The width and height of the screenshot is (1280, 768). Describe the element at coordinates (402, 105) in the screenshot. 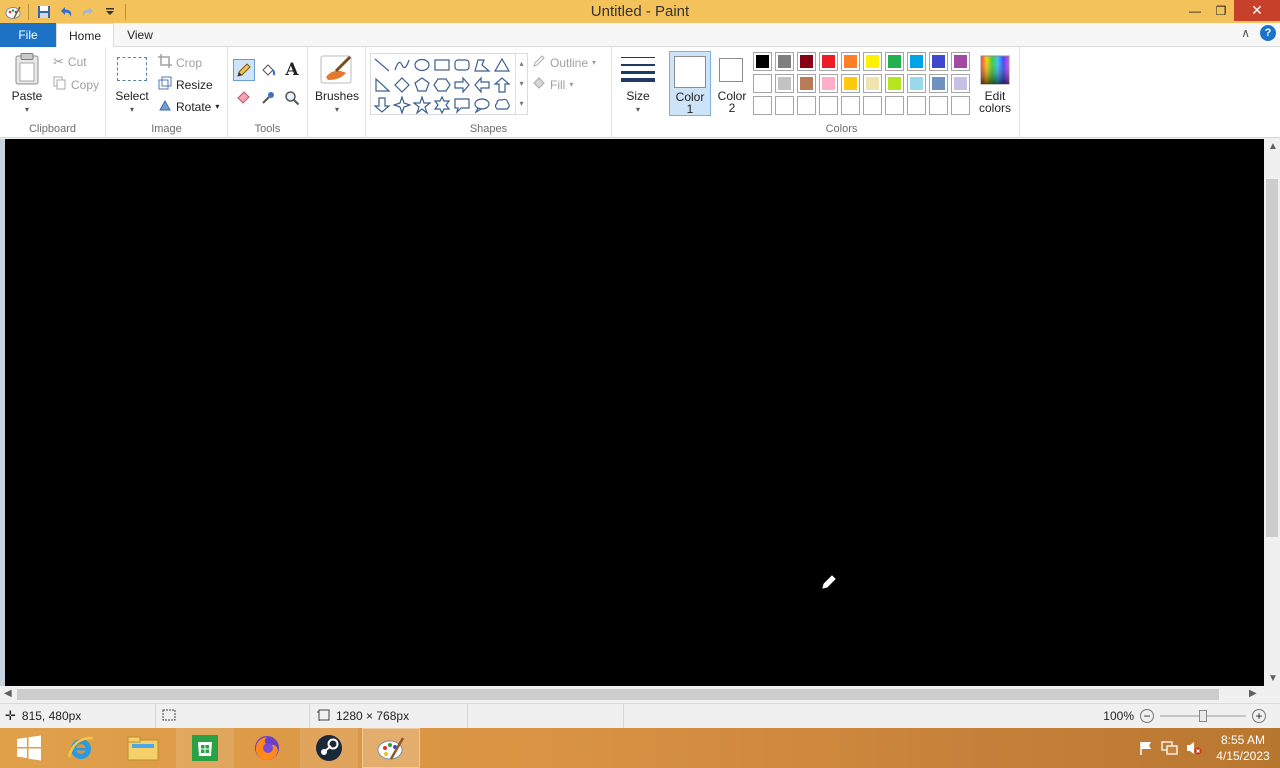

I see `four-point-star-shape-icon` at that location.